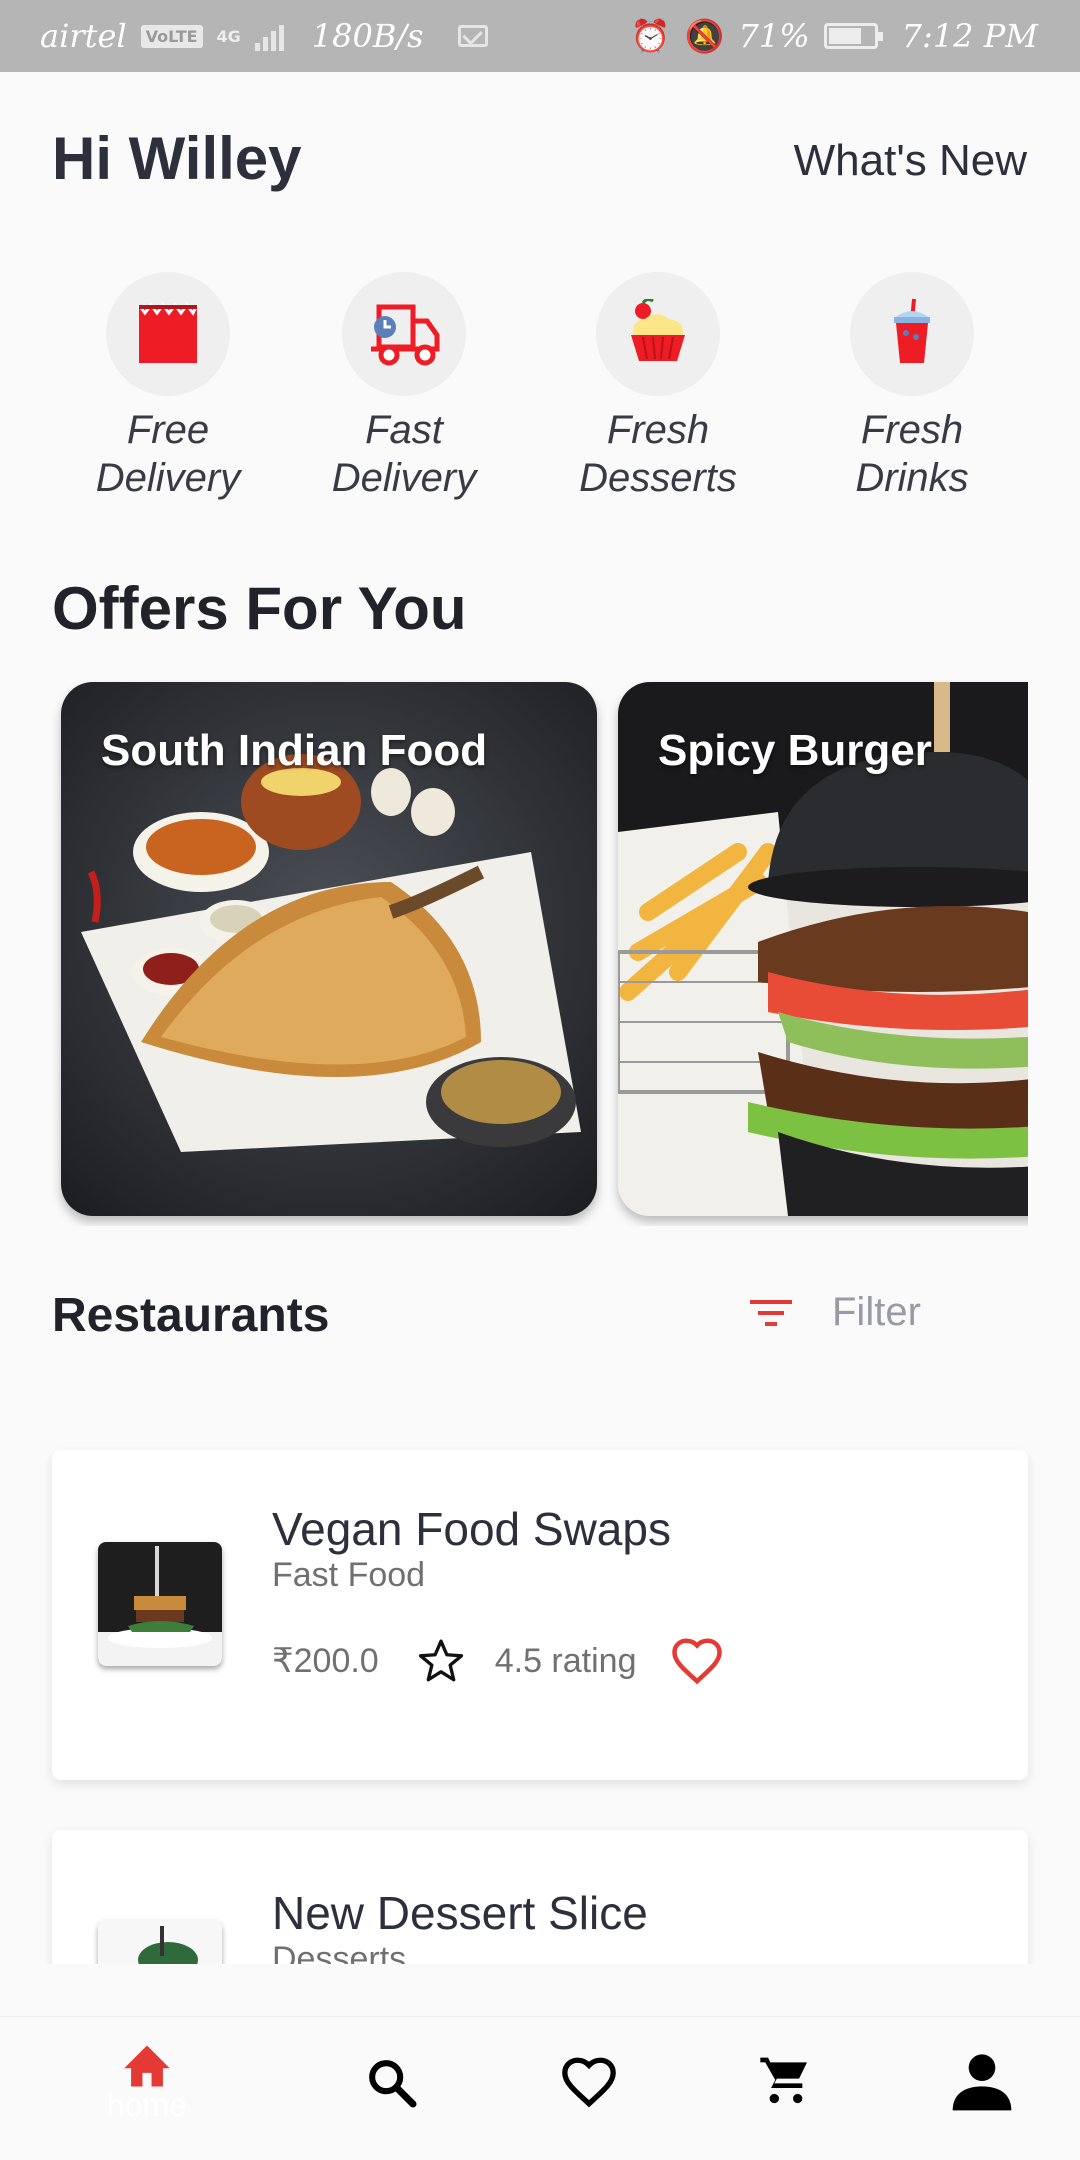 This screenshot has height=2160, width=1080. Describe the element at coordinates (147, 2066) in the screenshot. I see `home-icon` at that location.